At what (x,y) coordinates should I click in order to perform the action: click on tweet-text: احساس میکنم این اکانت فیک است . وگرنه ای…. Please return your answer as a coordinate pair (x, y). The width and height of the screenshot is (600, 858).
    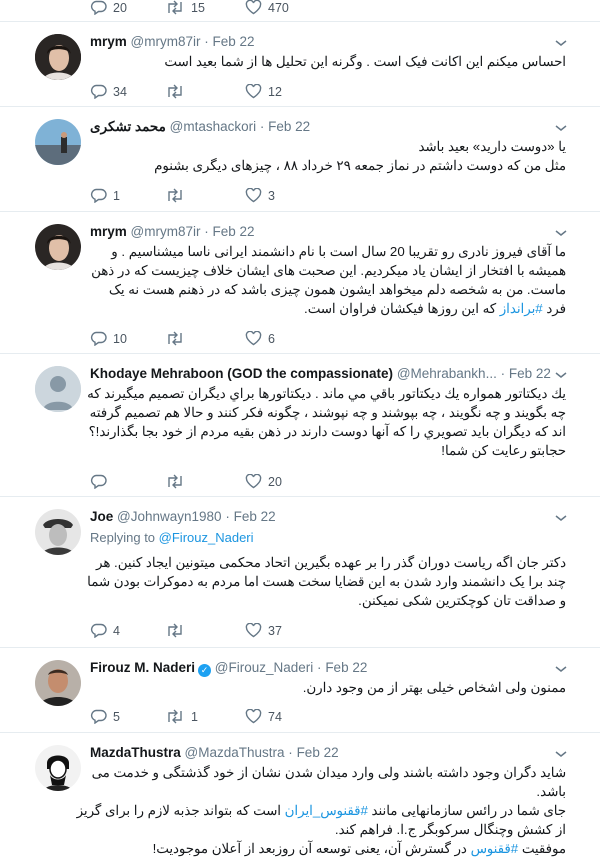
    Looking at the image, I should click on (365, 61).